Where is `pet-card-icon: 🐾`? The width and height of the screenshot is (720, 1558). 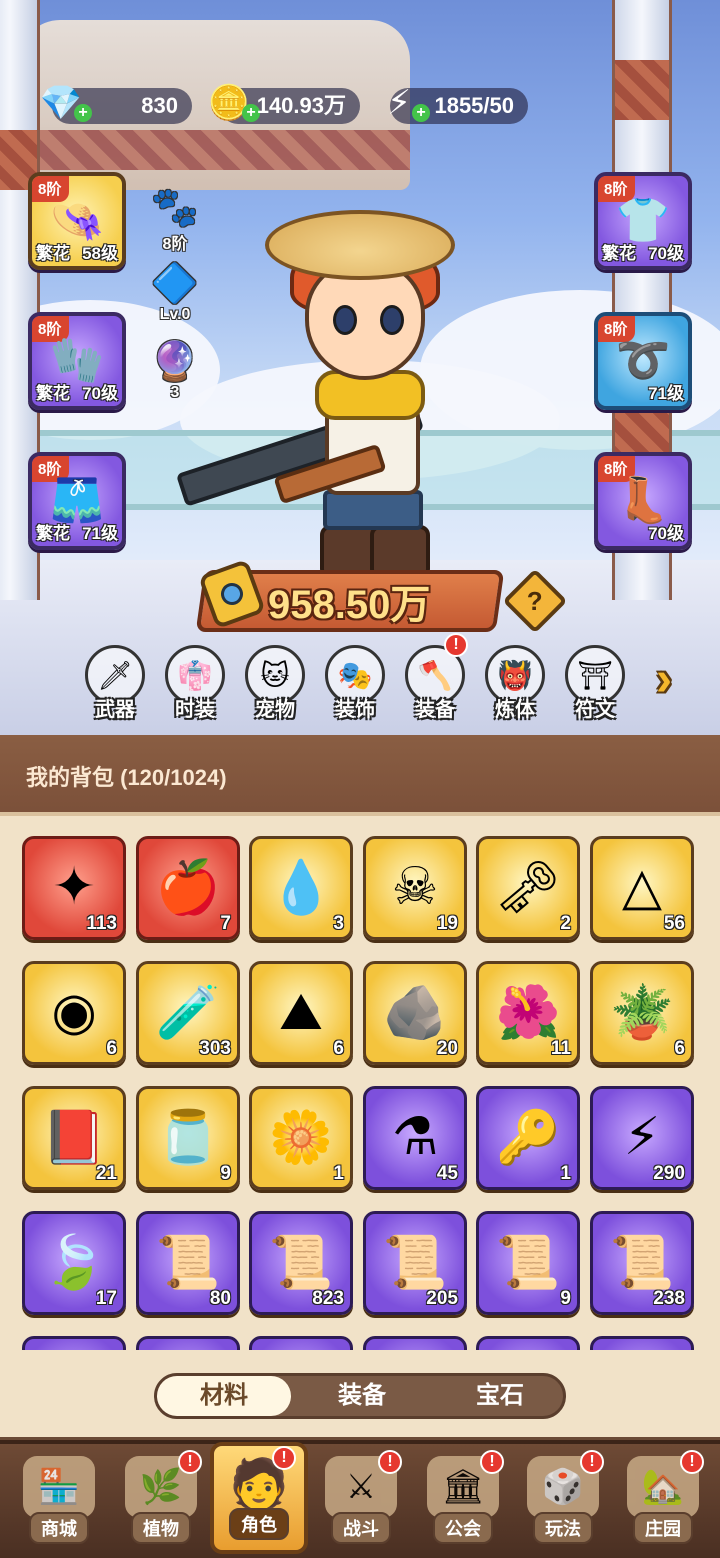 pet-card-icon: 🐾 is located at coordinates (175, 208).